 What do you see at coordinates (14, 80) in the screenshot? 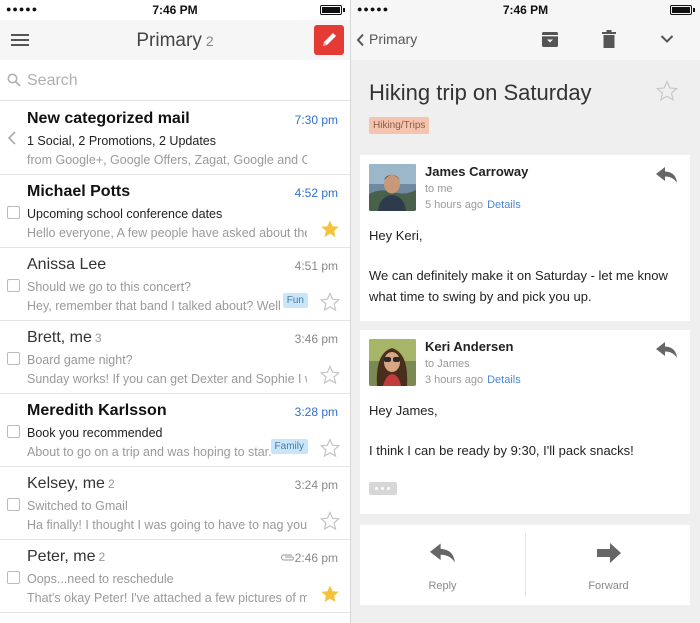
I see `search-icon` at bounding box center [14, 80].